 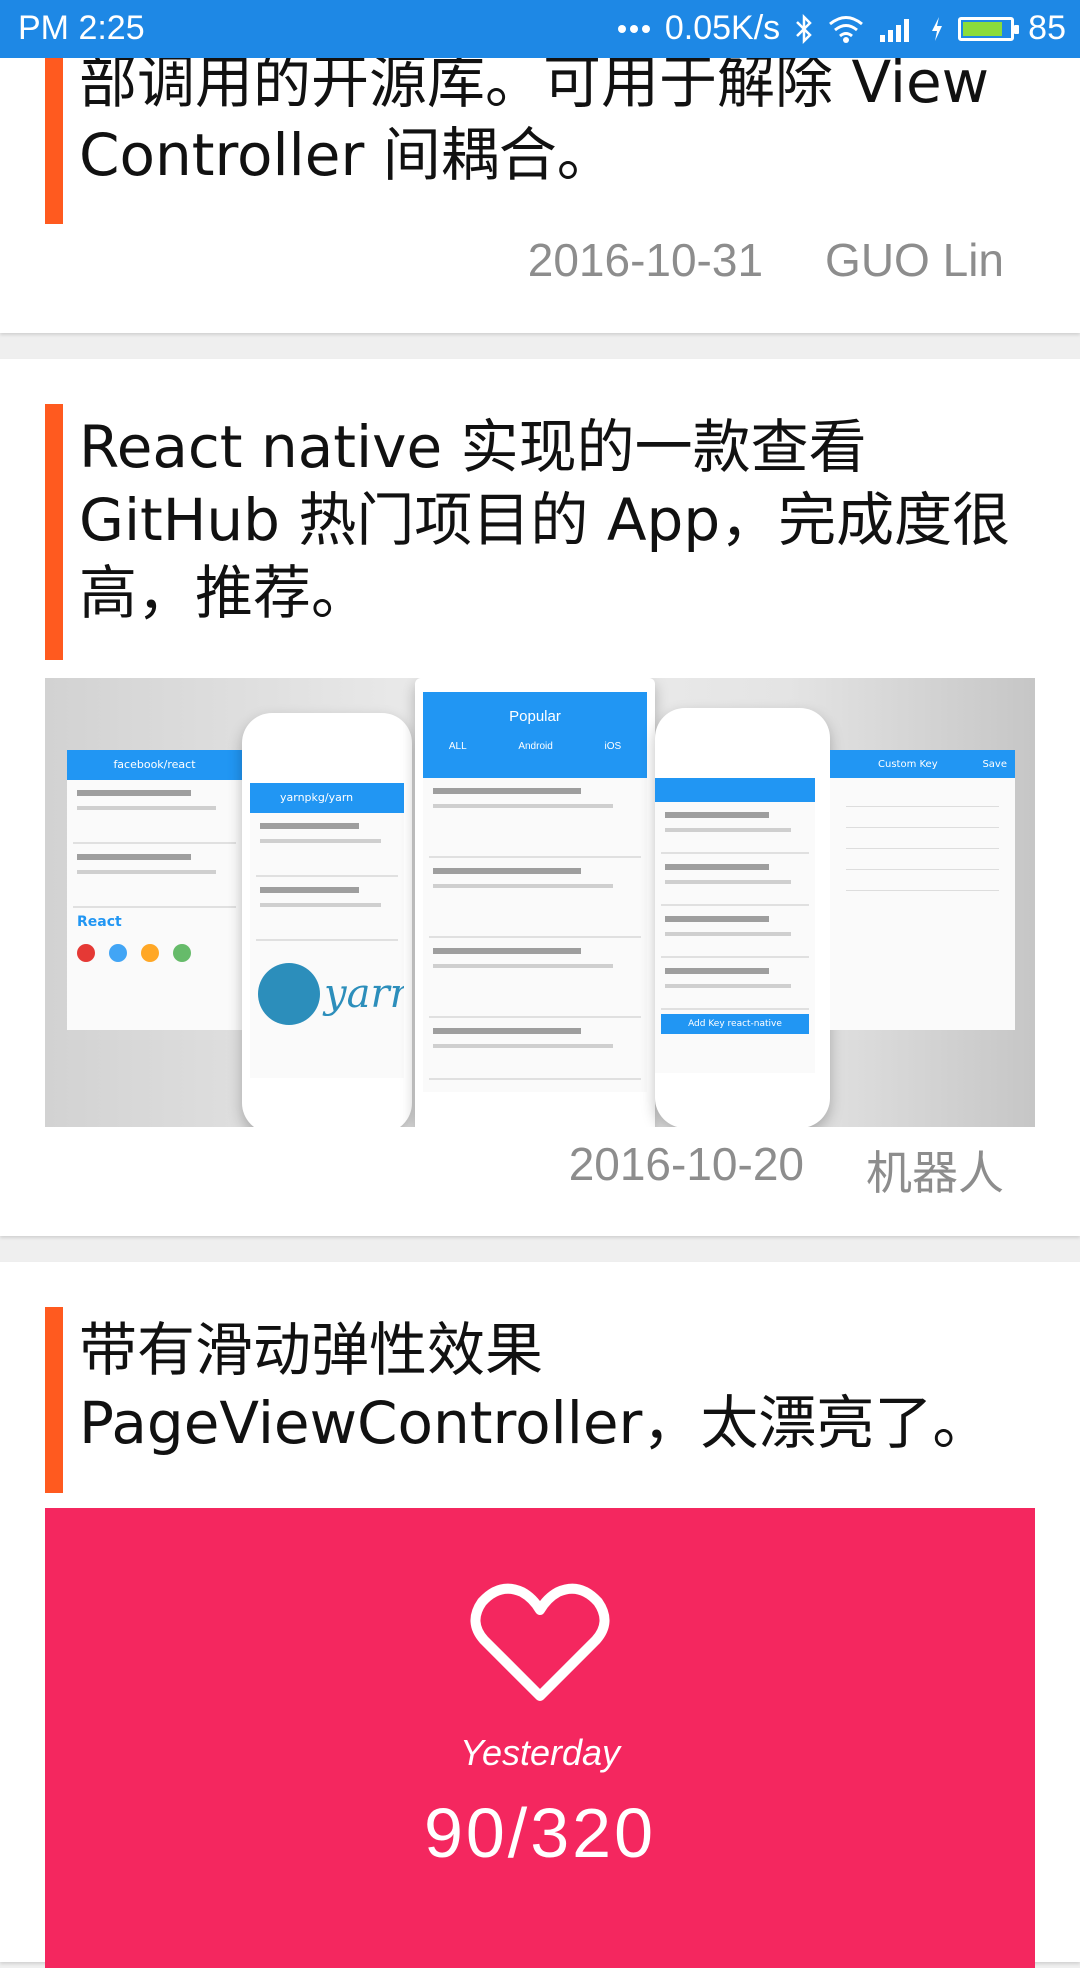 What do you see at coordinates (540, 29) in the screenshot?
I see `status-bar: PM 2:25 0.05K/s 85` at bounding box center [540, 29].